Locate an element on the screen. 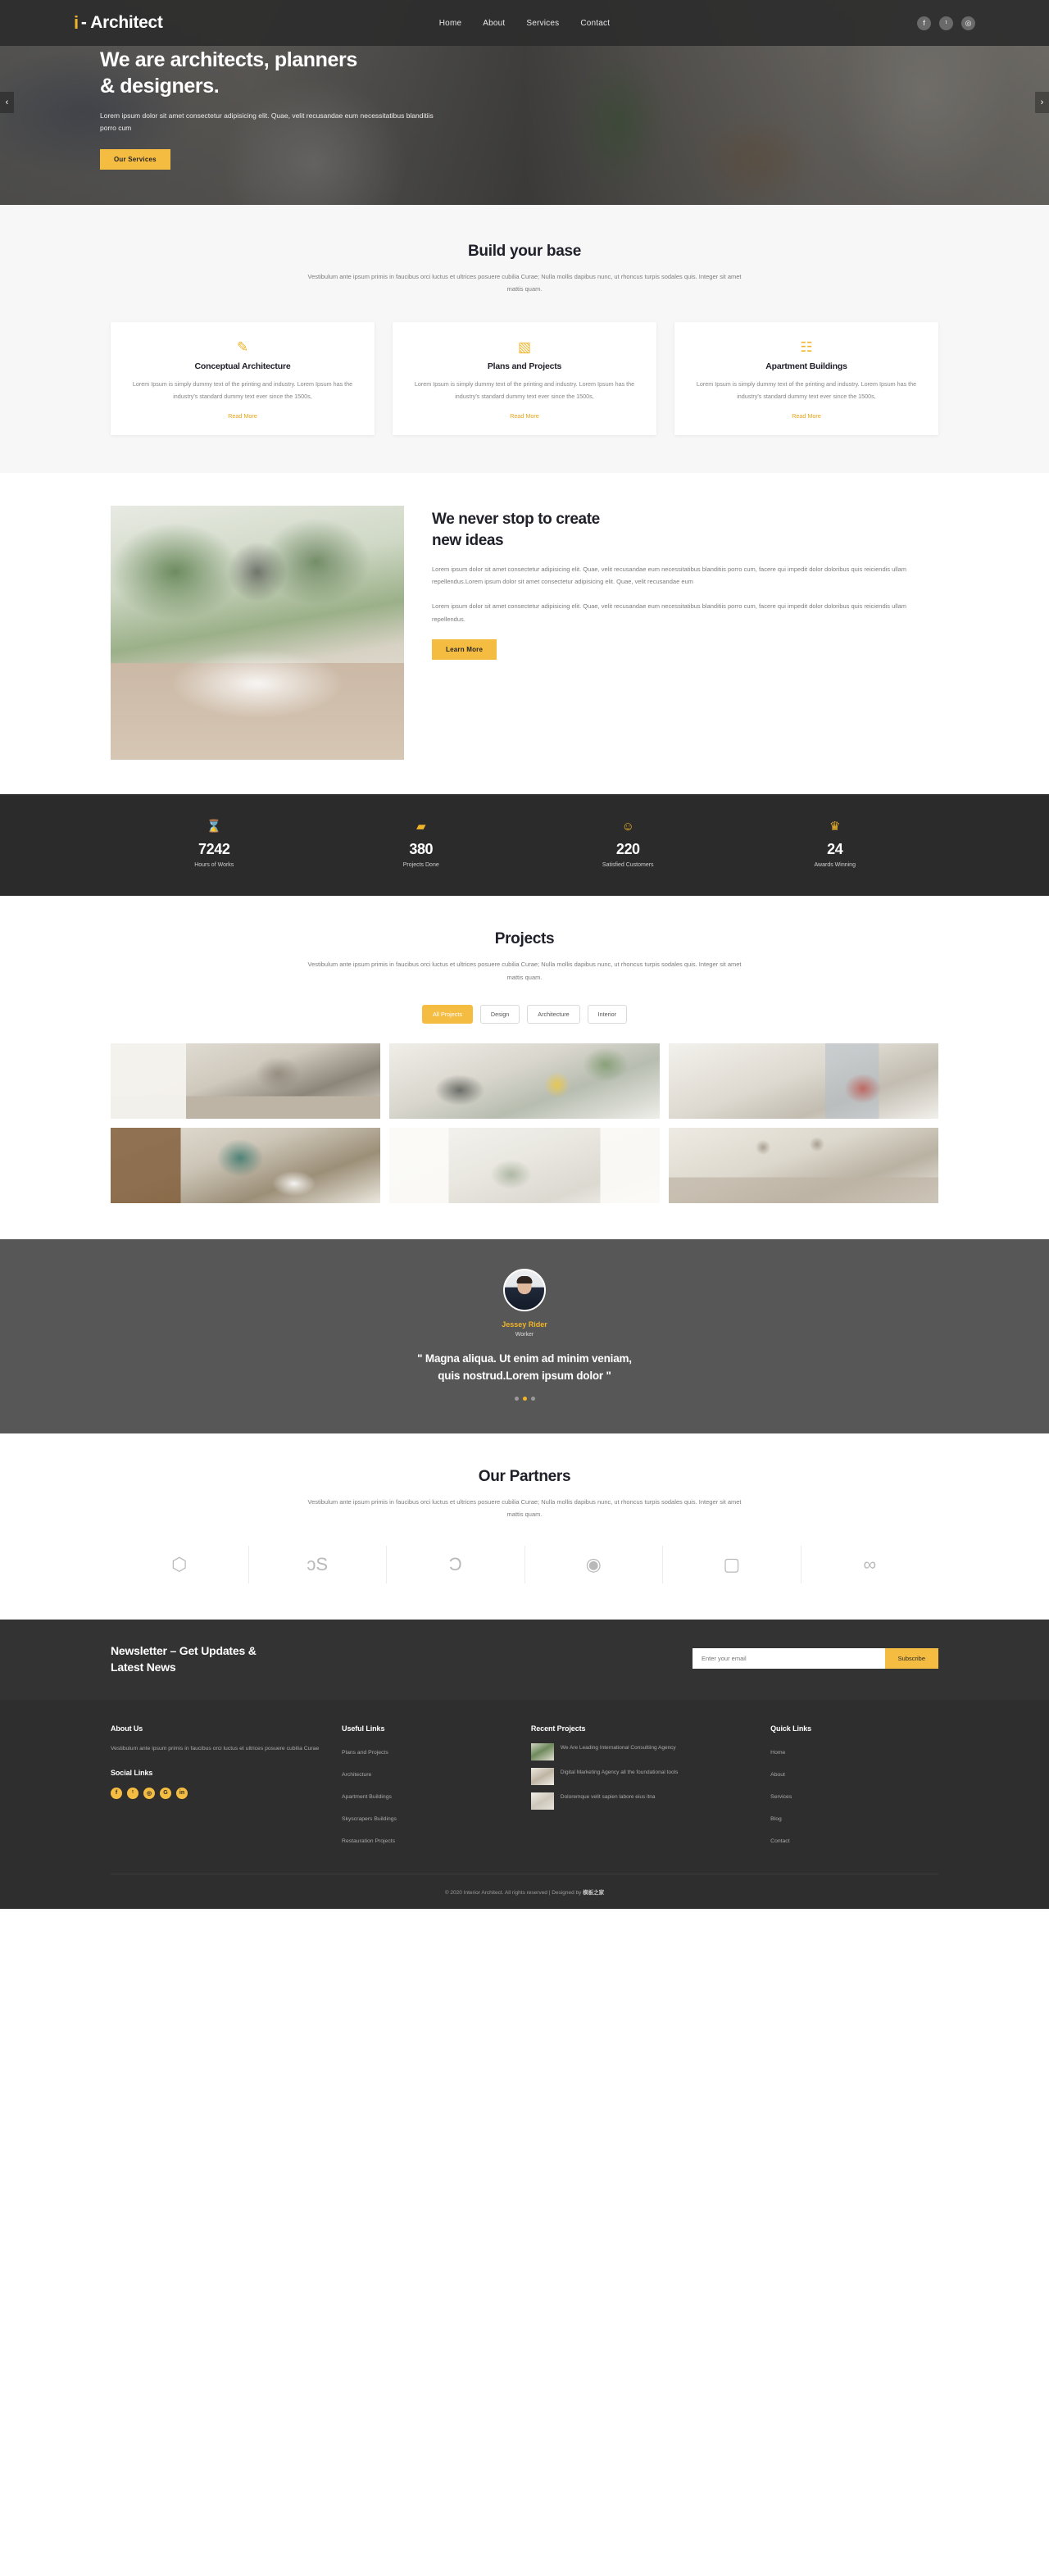  hero-title: We are architects, planners & designers. is located at coordinates (330, 73).